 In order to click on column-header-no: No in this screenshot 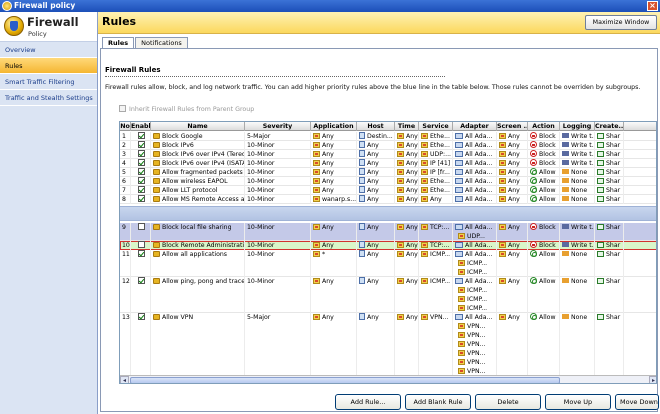, I will do `click(125, 126)`.